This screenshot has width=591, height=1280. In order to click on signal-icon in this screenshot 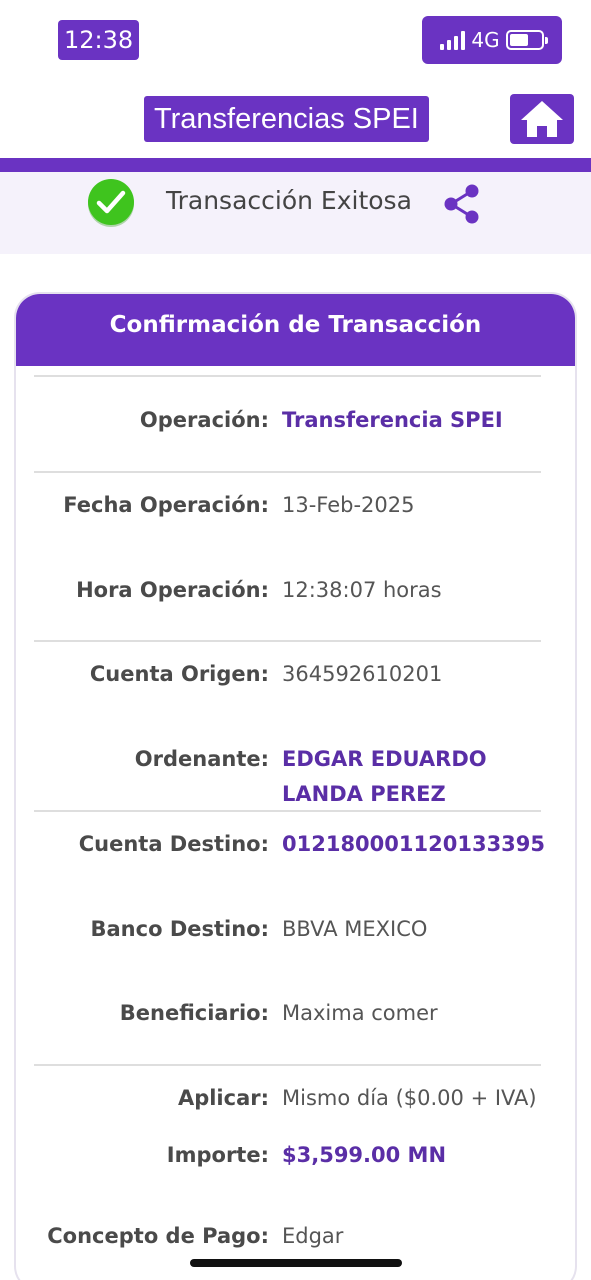, I will do `click(453, 40)`.